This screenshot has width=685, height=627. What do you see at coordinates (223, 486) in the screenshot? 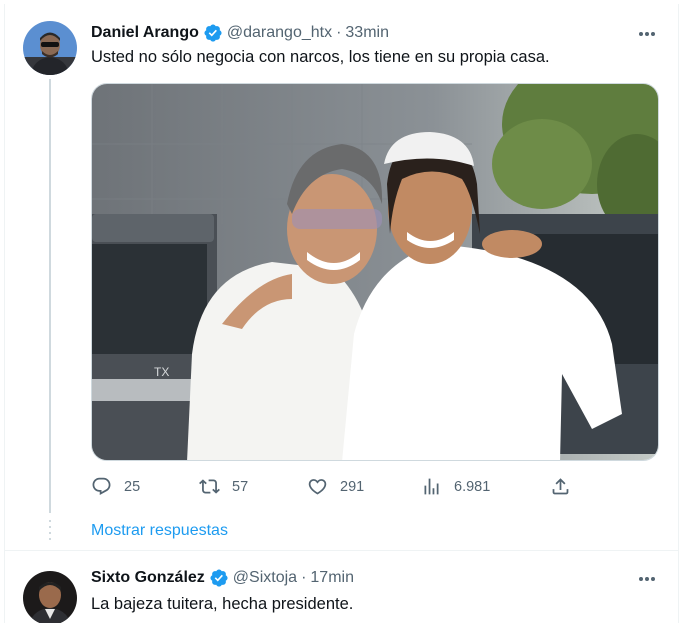
I see `retweet-button: 57` at bounding box center [223, 486].